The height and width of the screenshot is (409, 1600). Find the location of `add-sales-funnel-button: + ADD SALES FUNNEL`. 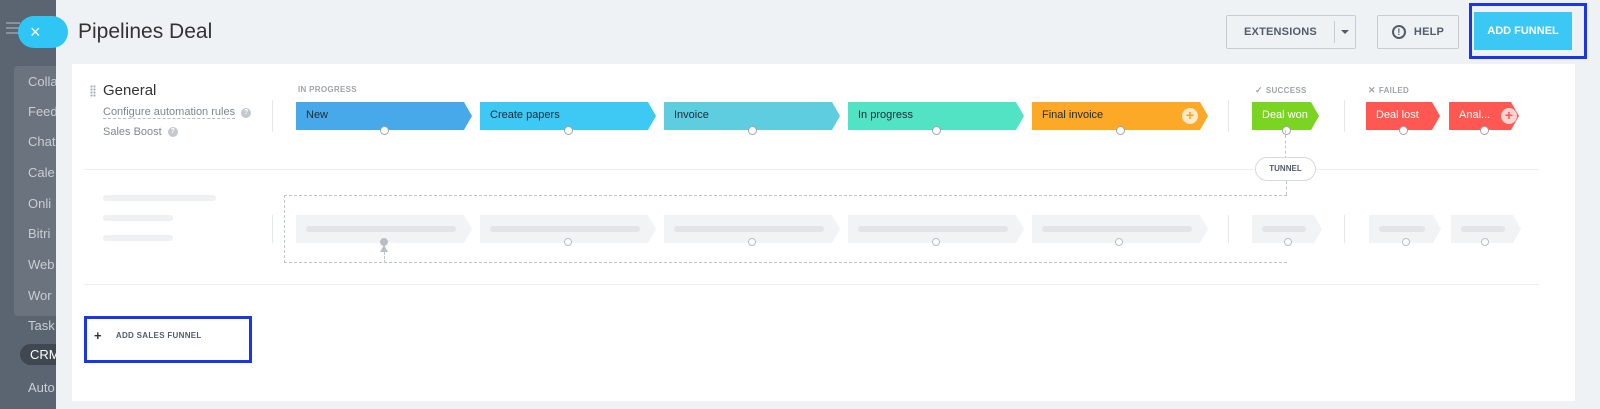

add-sales-funnel-button: + ADD SALES FUNNEL is located at coordinates (148, 335).